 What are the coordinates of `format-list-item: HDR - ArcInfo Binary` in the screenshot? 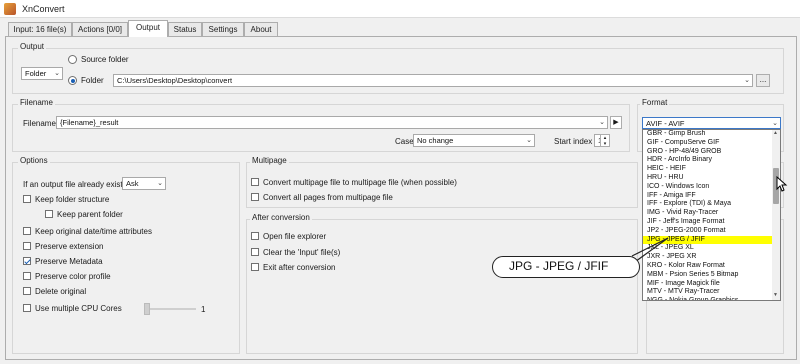 It's located at (711, 160).